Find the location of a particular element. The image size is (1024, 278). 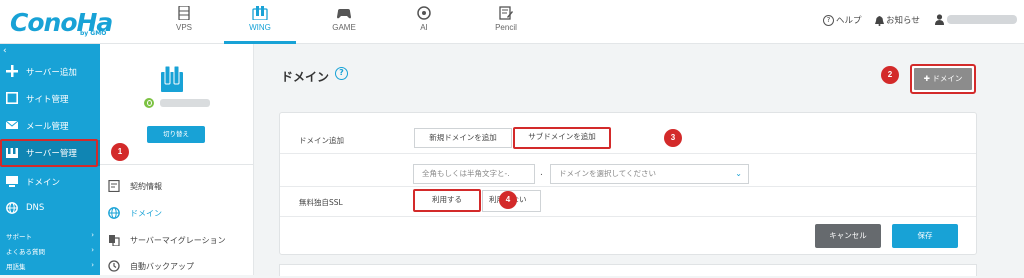

wing-icon is located at coordinates (260, 13).